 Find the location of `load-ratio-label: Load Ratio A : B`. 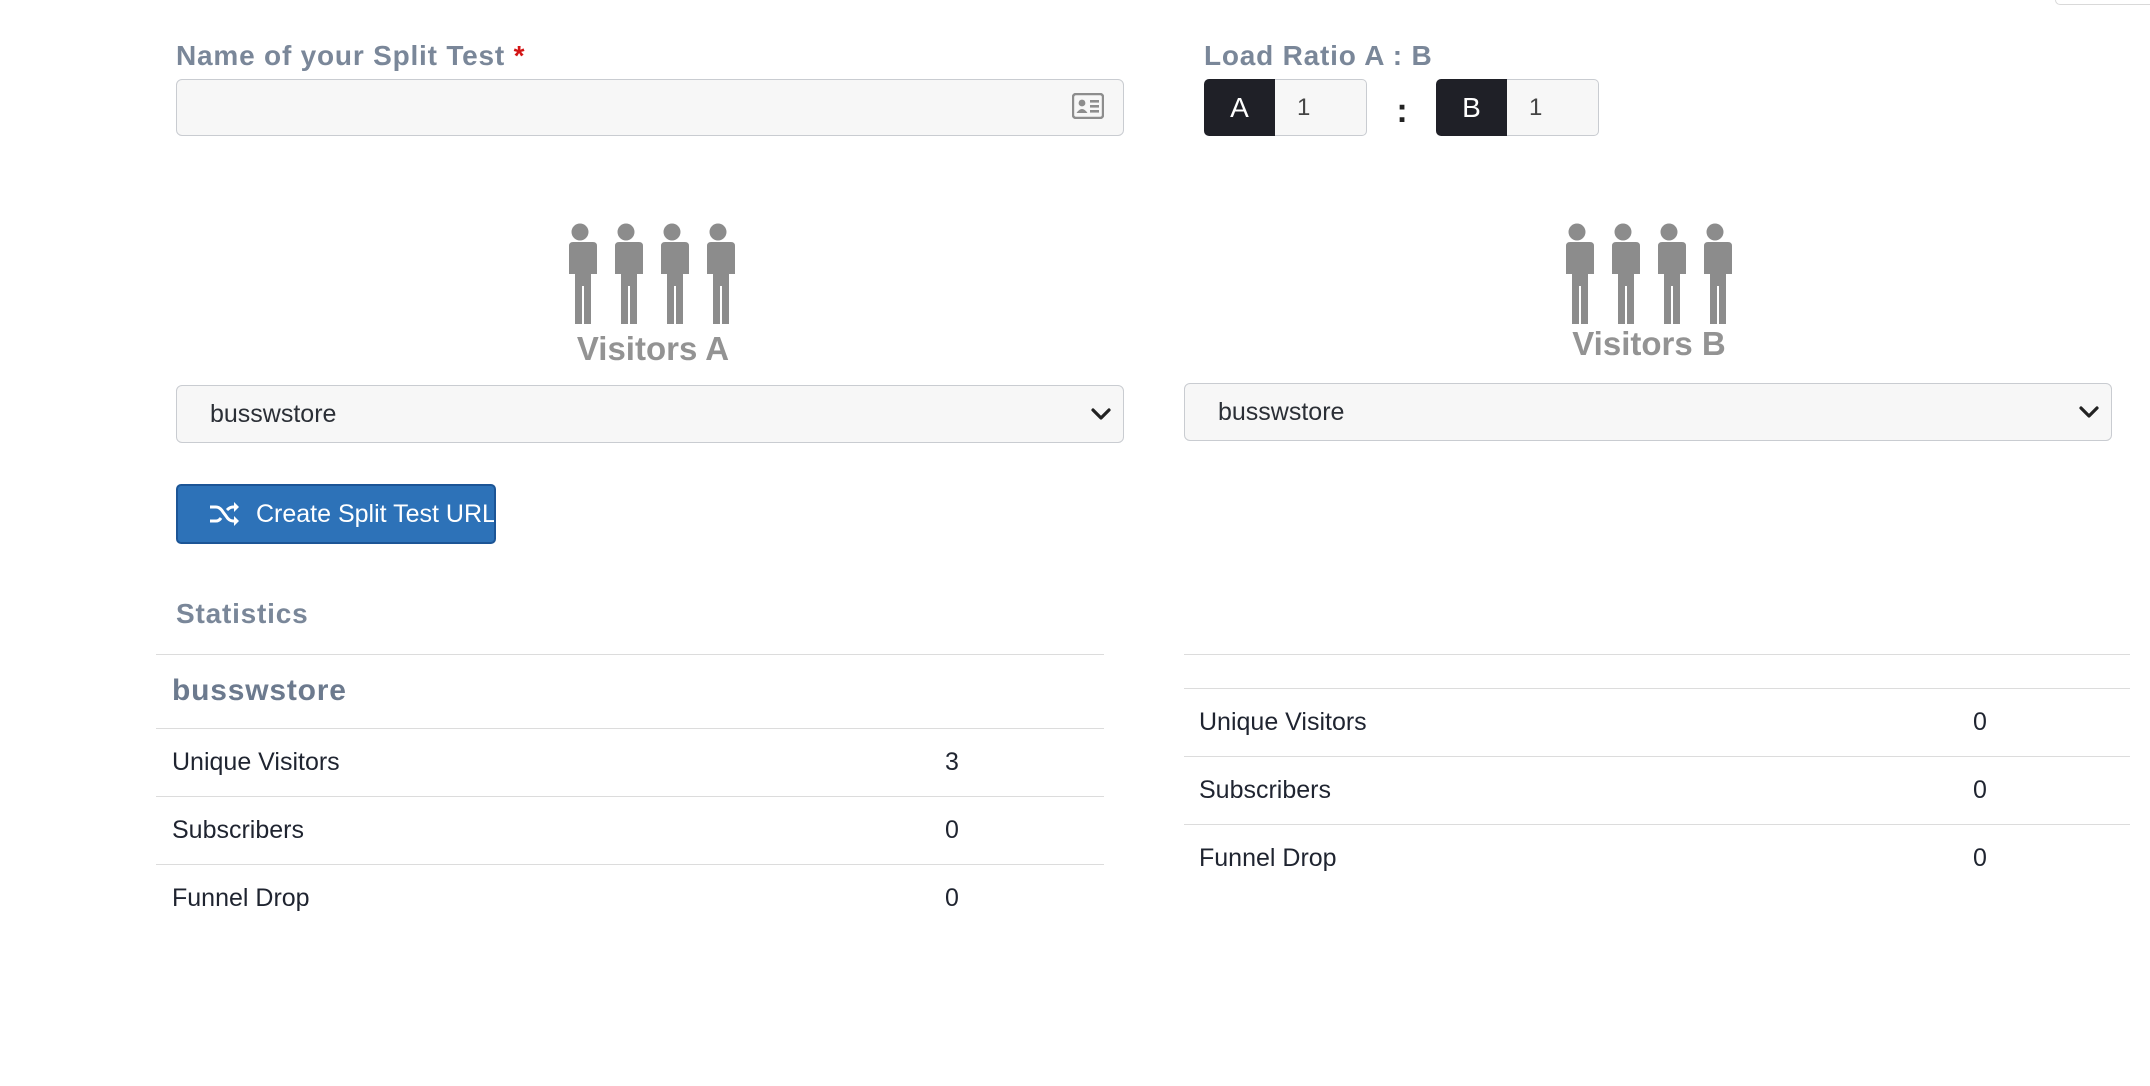

load-ratio-label: Load Ratio A : B is located at coordinates (1318, 55).